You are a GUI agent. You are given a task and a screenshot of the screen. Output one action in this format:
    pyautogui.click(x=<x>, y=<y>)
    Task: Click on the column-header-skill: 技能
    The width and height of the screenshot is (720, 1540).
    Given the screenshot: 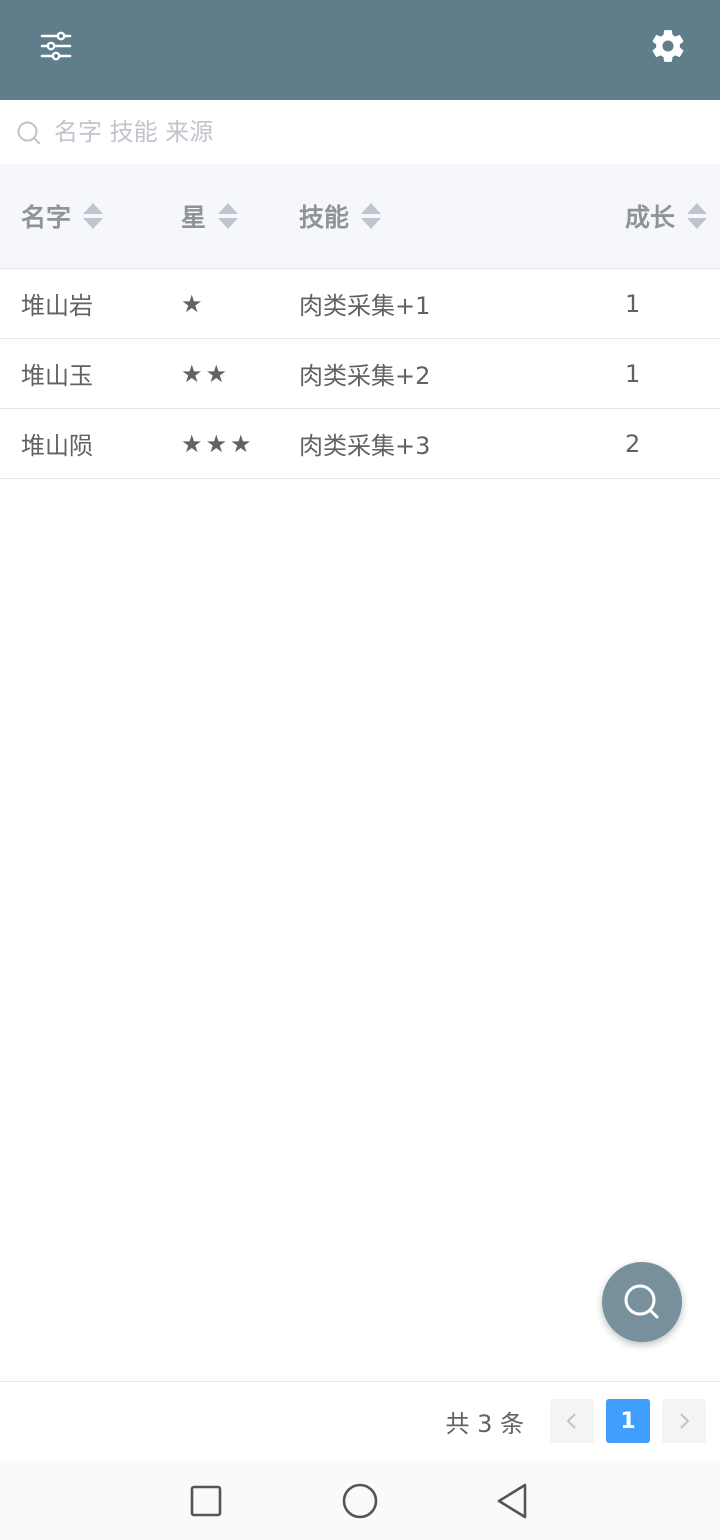 What is the action you would take?
    pyautogui.click(x=340, y=216)
    